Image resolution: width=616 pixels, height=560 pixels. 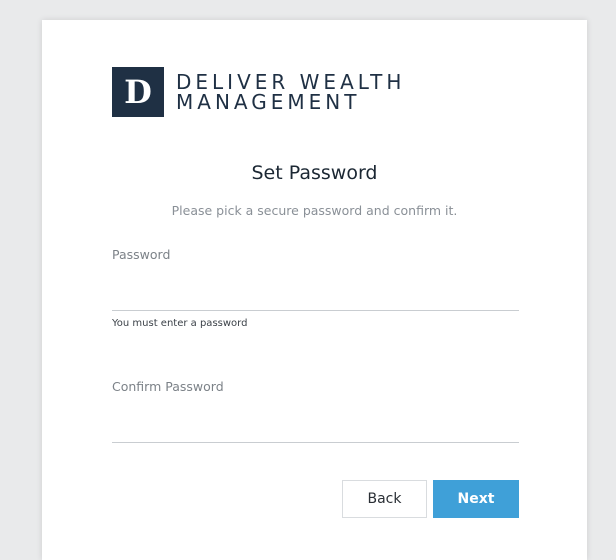 What do you see at coordinates (476, 499) in the screenshot?
I see `next-button: Next` at bounding box center [476, 499].